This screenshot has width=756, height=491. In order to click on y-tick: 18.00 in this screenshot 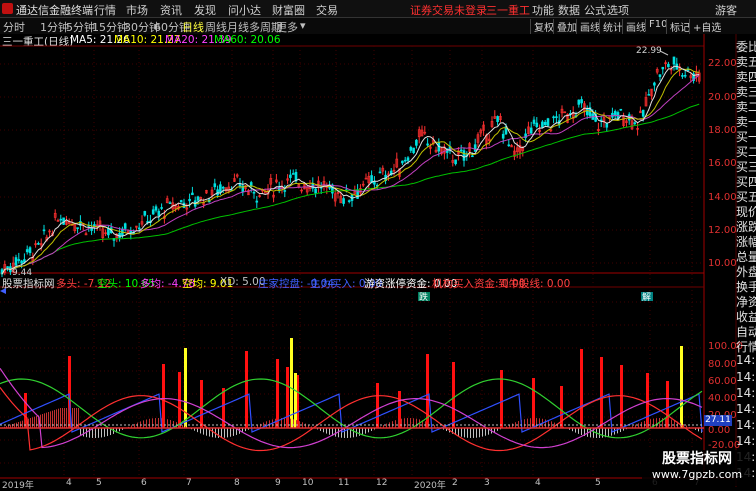, I will do `click(722, 130)`.